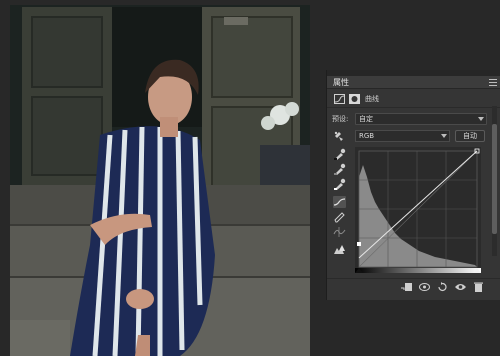 This screenshot has width=500, height=356. Describe the element at coordinates (339, 169) in the screenshot. I see `gray-point-eyedropper-icon` at that location.